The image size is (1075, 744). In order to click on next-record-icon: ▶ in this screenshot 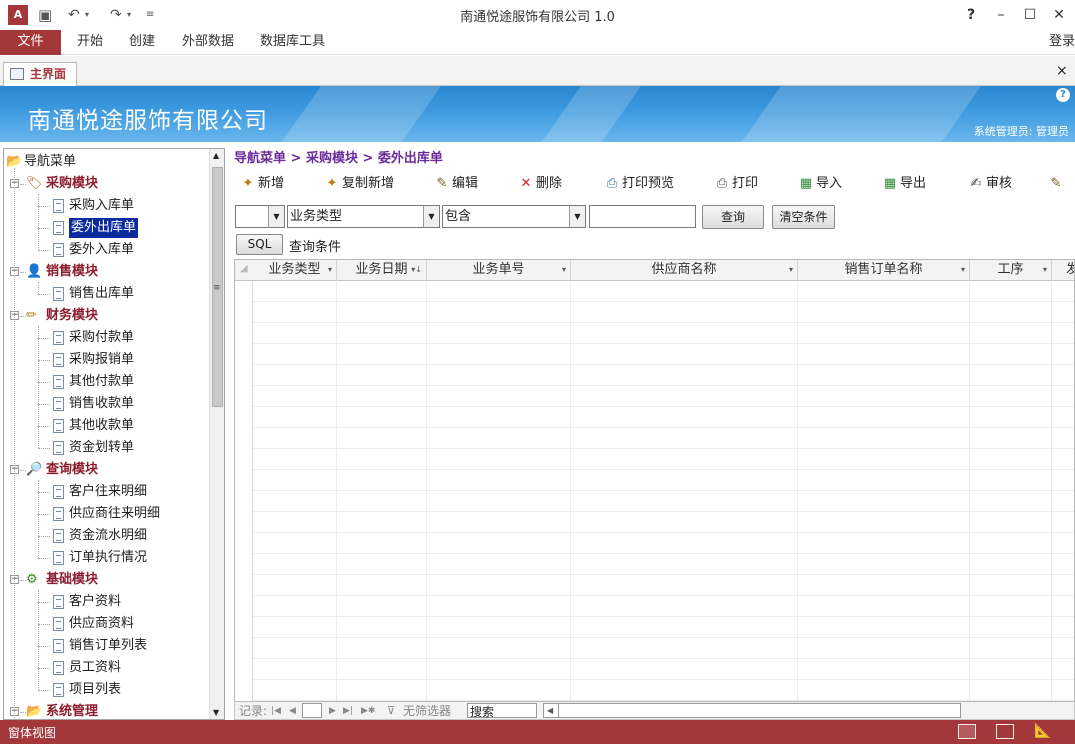, I will do `click(332, 711)`.